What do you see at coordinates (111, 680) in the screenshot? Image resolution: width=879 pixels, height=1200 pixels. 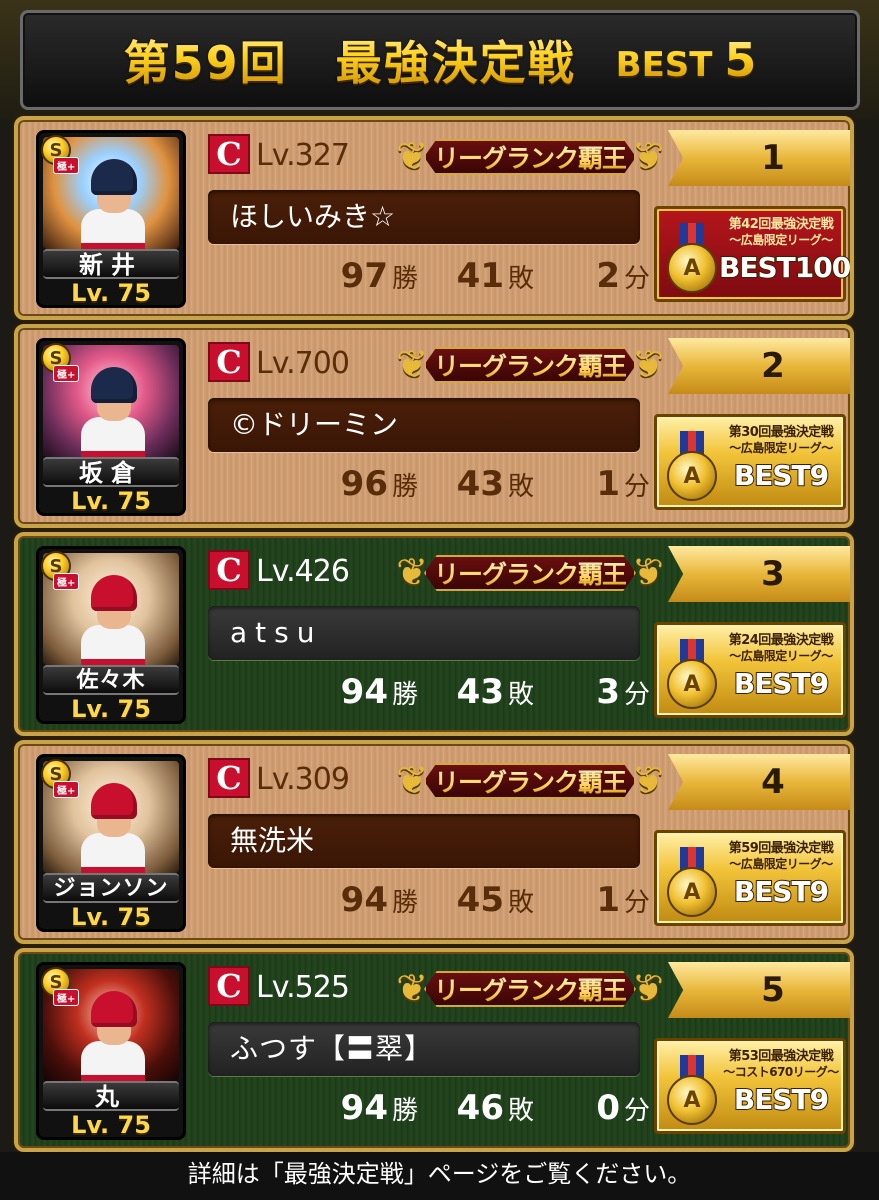 I see `player-name: 佐々木` at bounding box center [111, 680].